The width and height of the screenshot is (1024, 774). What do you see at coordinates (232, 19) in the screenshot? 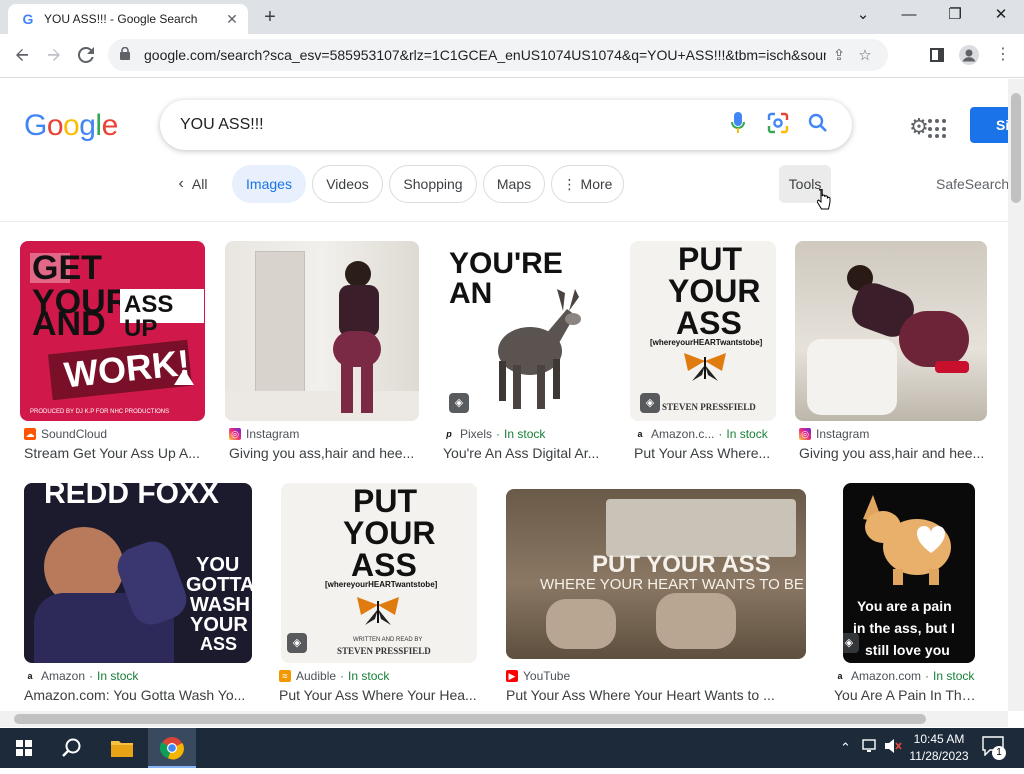
I see `tab-close-icon: ✕` at bounding box center [232, 19].